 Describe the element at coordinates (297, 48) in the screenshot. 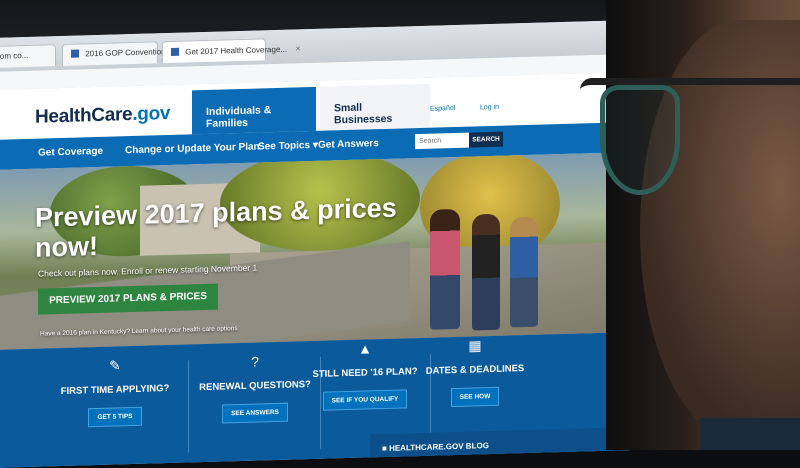

I see `close-icon: ×` at that location.